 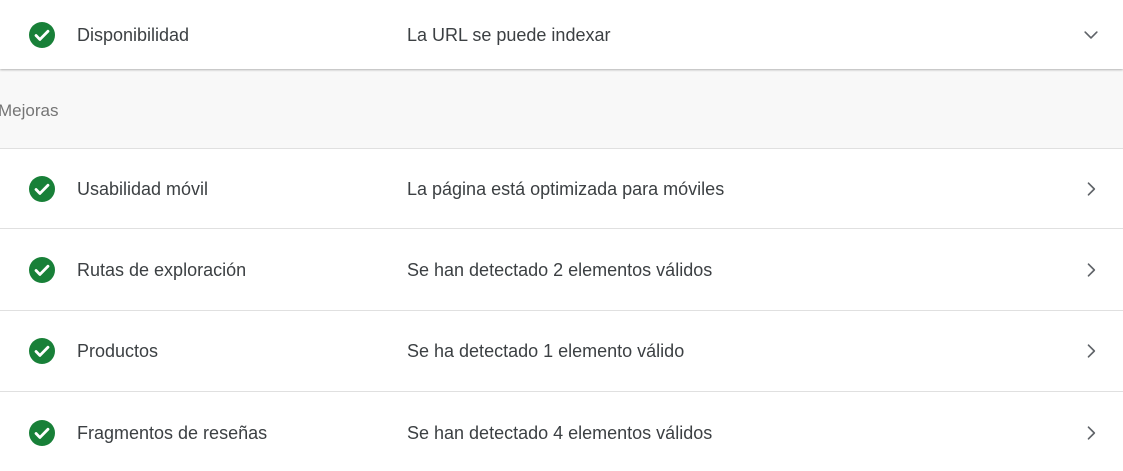 What do you see at coordinates (509, 34) in the screenshot?
I see `availability-value: La URL se puede indexar` at bounding box center [509, 34].